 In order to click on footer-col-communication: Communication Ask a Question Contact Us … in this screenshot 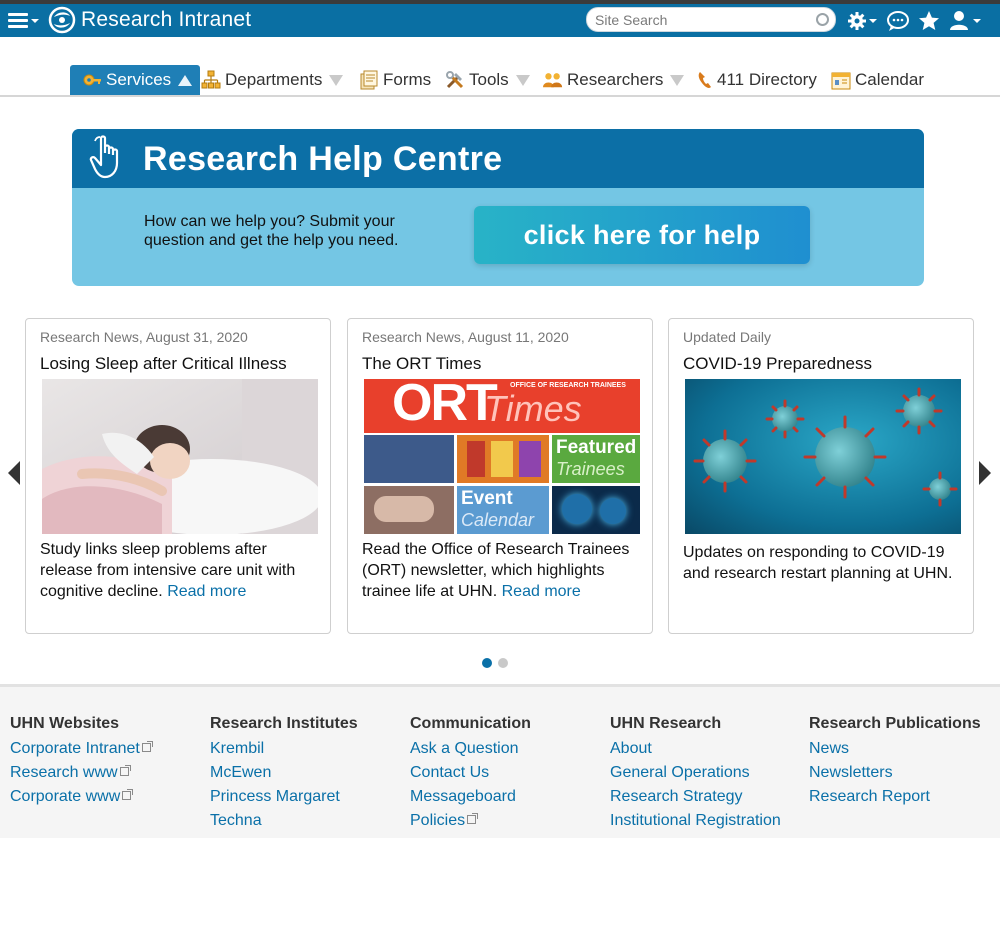, I will do `click(470, 774)`.